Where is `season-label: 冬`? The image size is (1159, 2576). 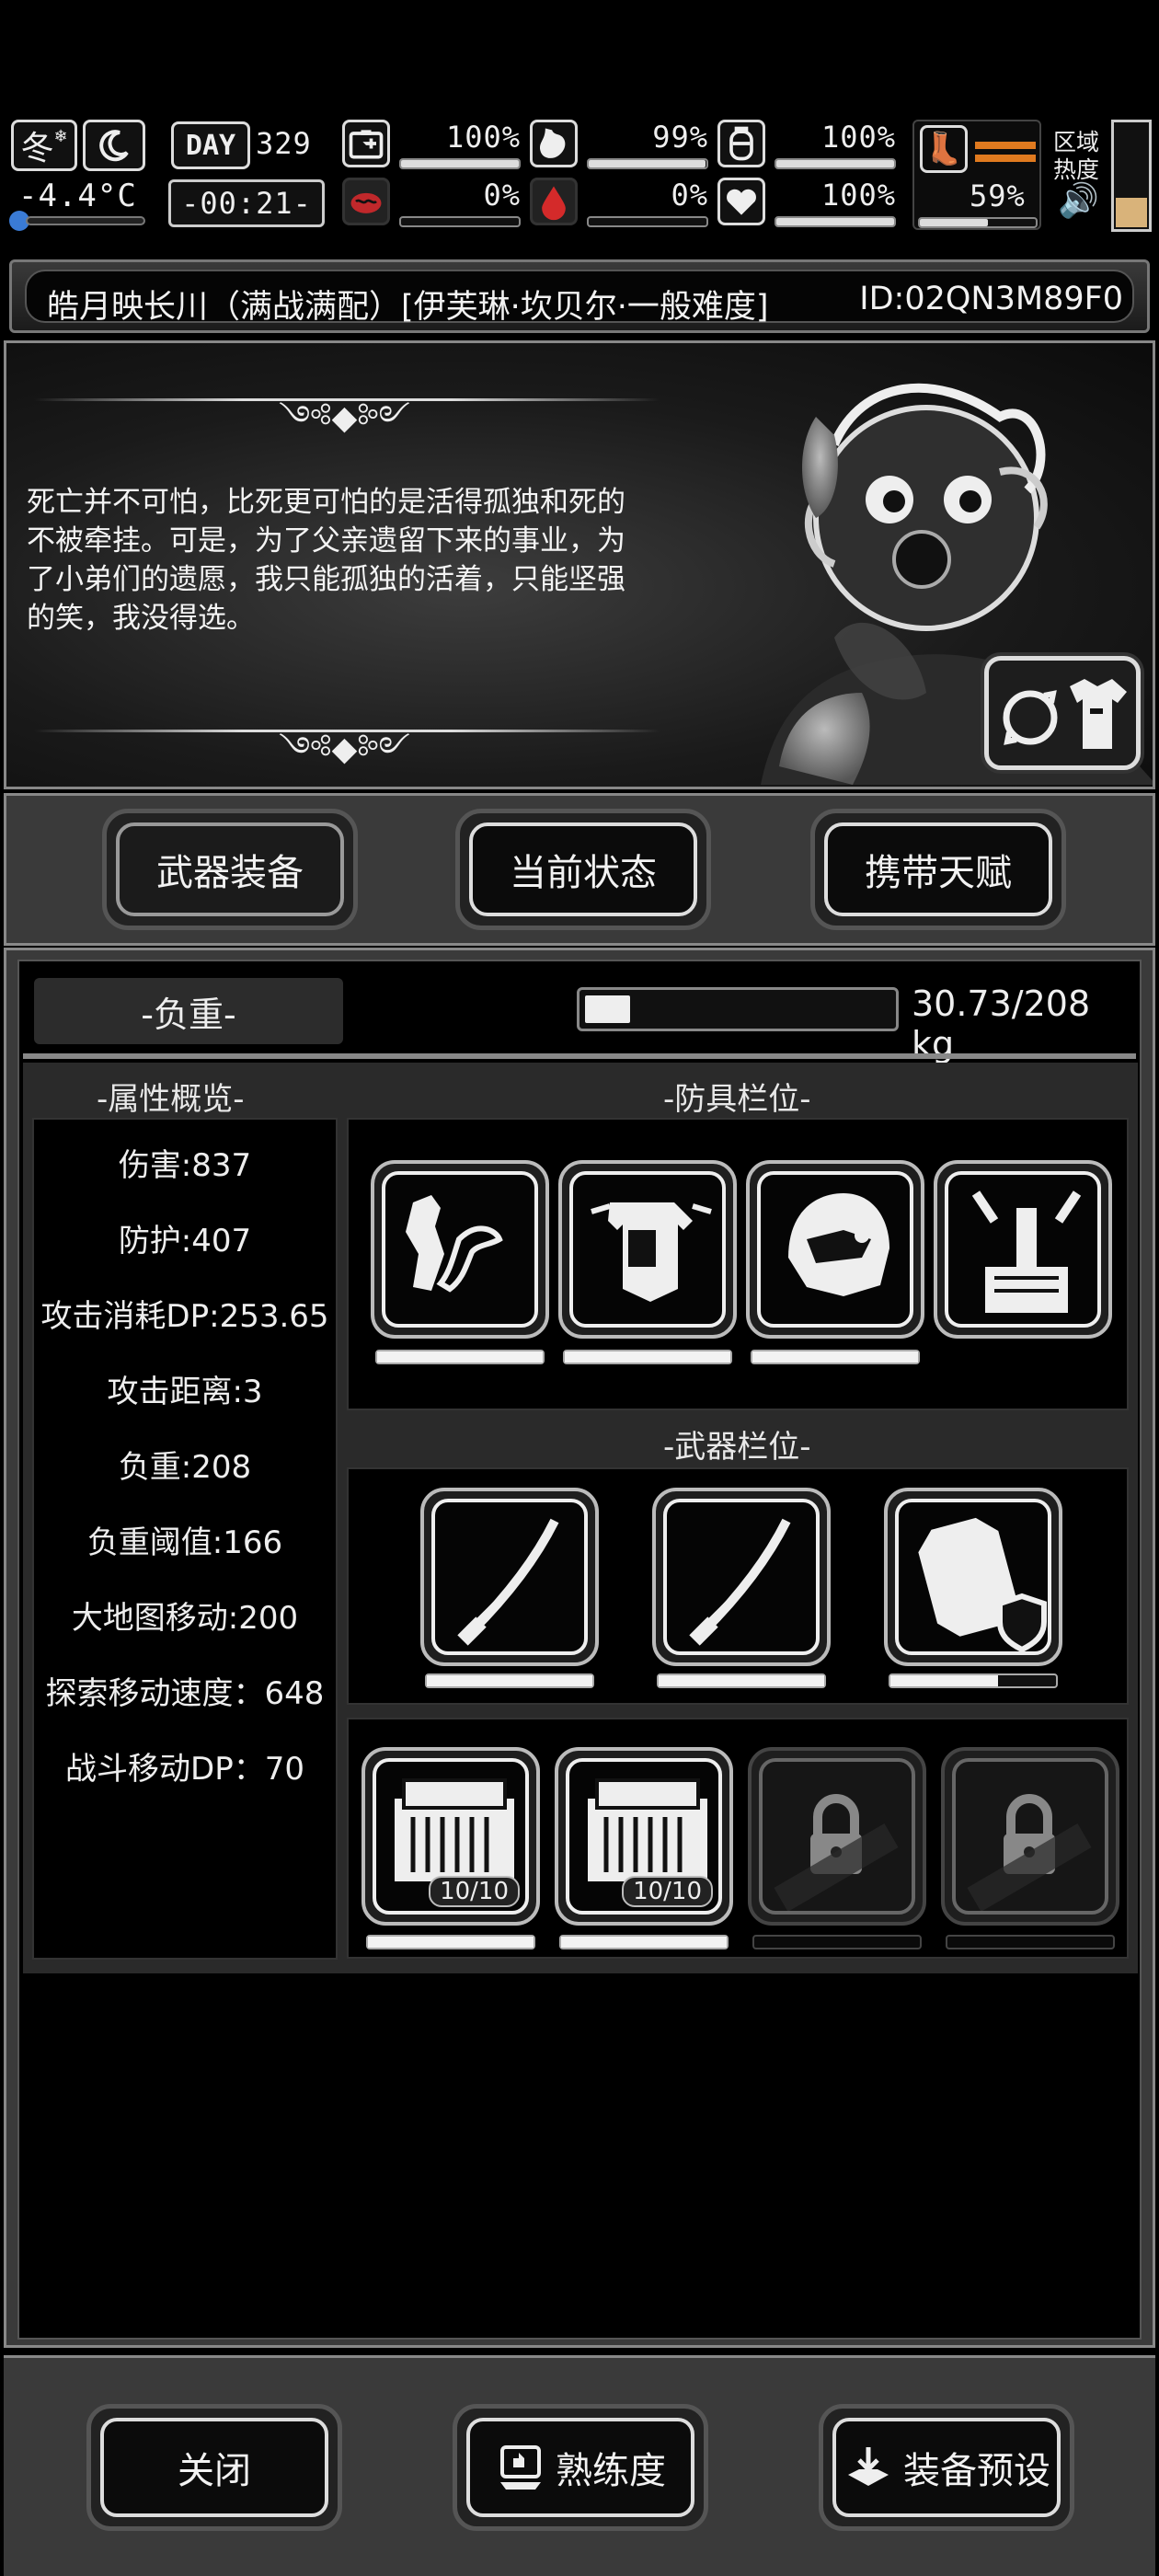 season-label: 冬 is located at coordinates (37, 148).